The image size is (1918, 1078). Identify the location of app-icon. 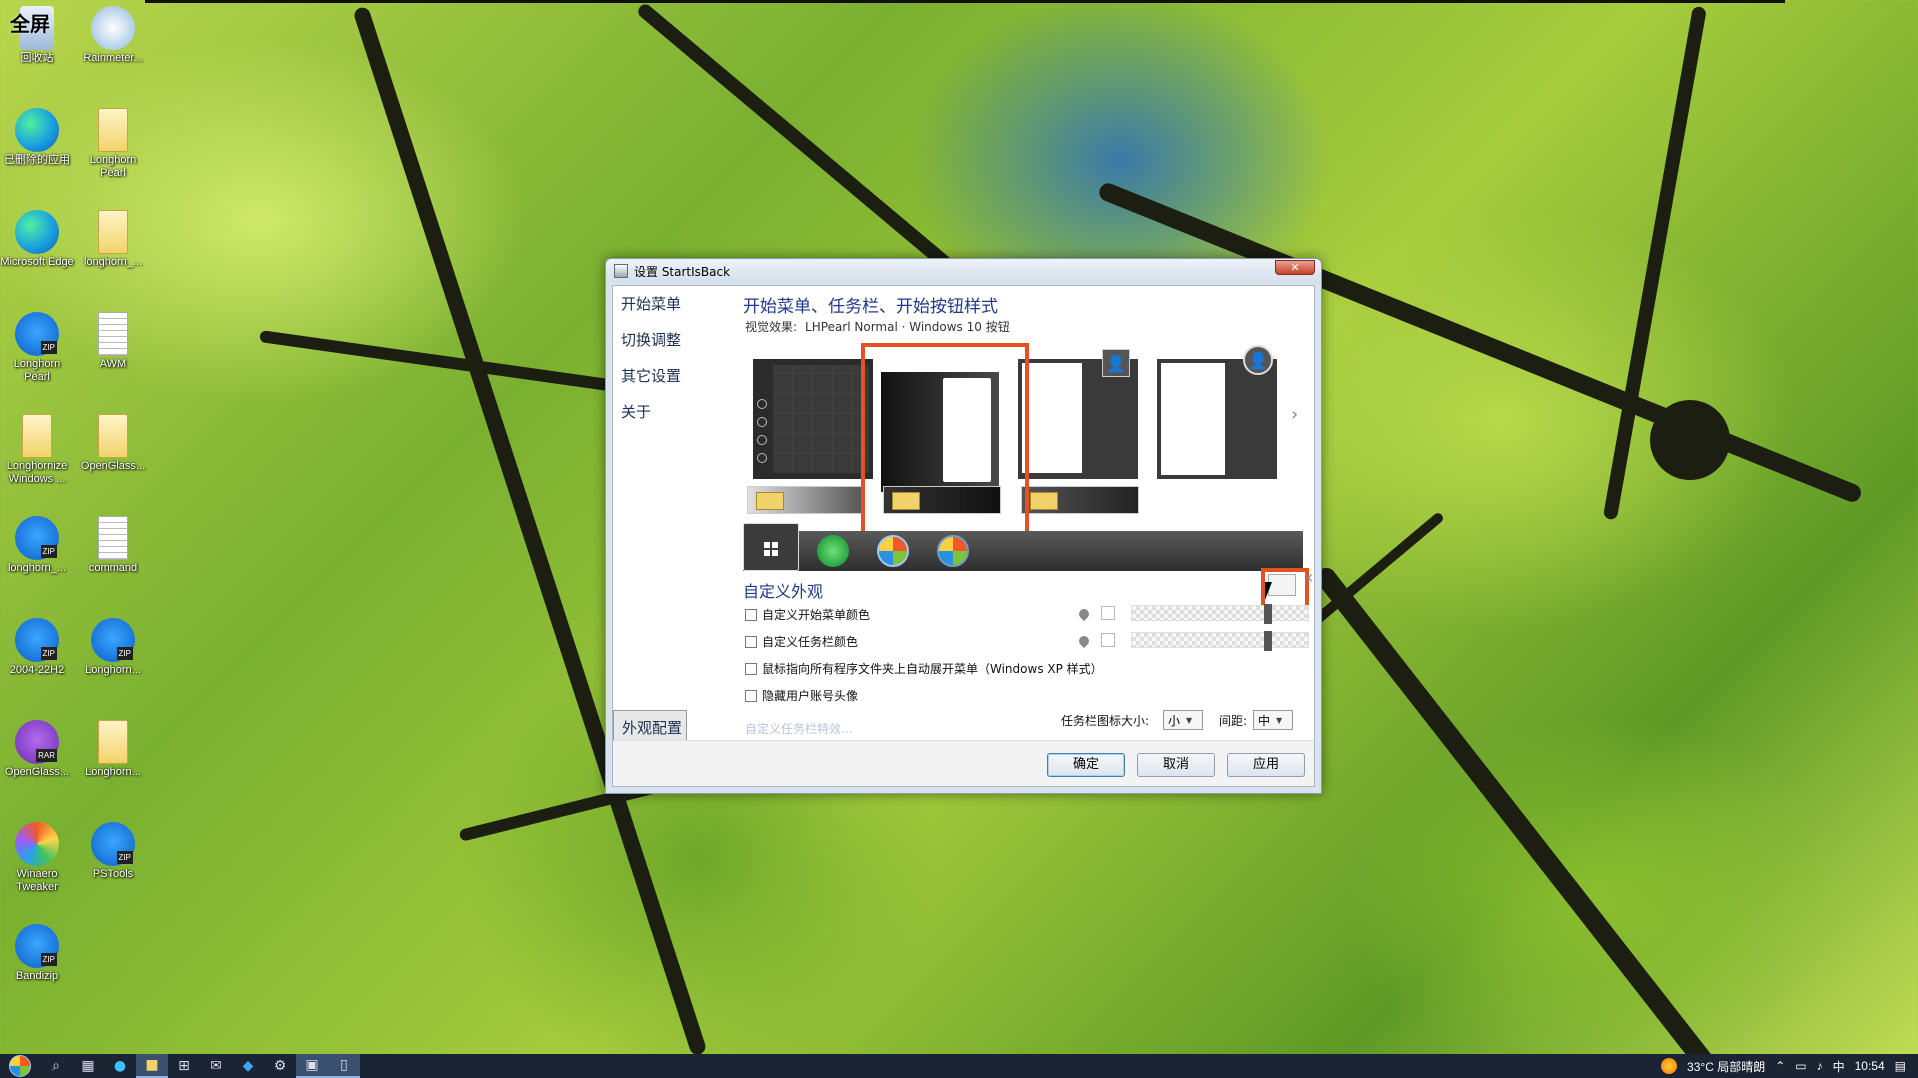
(621, 271).